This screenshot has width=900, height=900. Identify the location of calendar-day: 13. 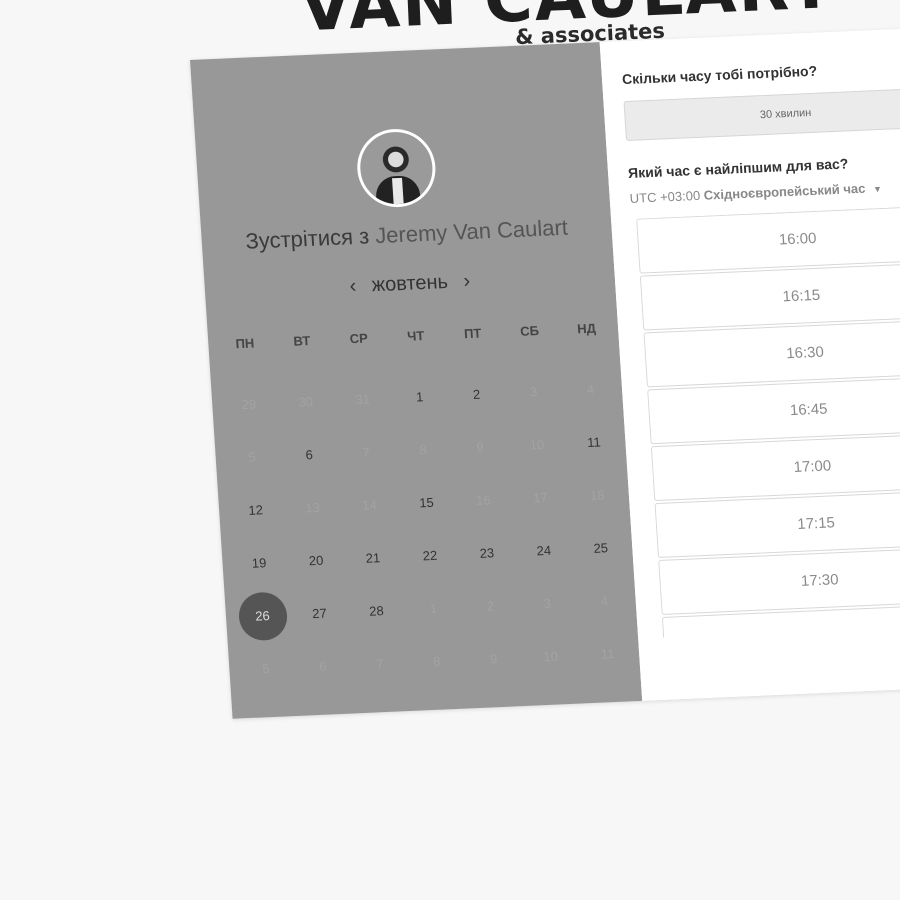
(312, 507).